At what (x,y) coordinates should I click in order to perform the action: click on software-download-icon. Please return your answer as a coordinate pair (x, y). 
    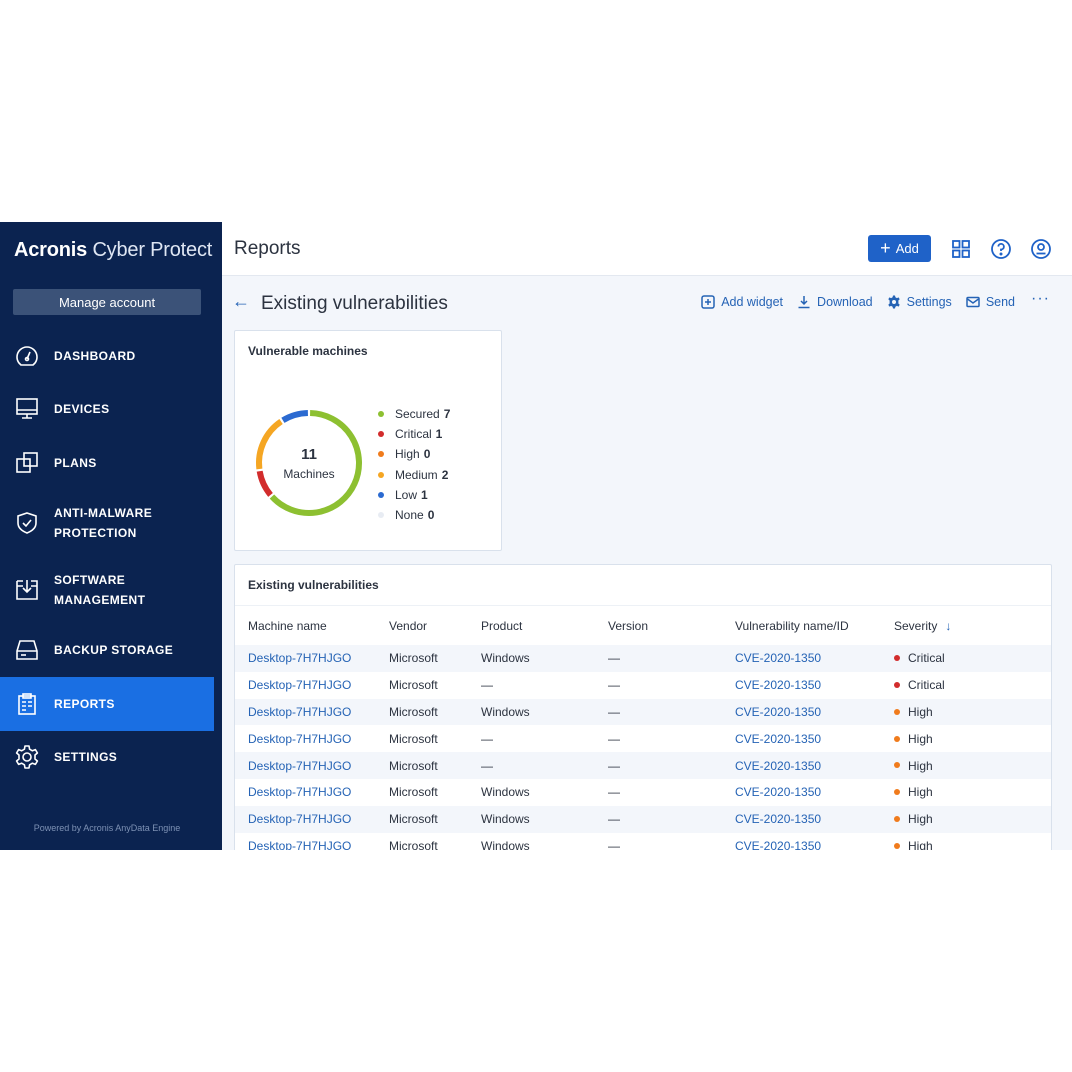
    Looking at the image, I should click on (27, 590).